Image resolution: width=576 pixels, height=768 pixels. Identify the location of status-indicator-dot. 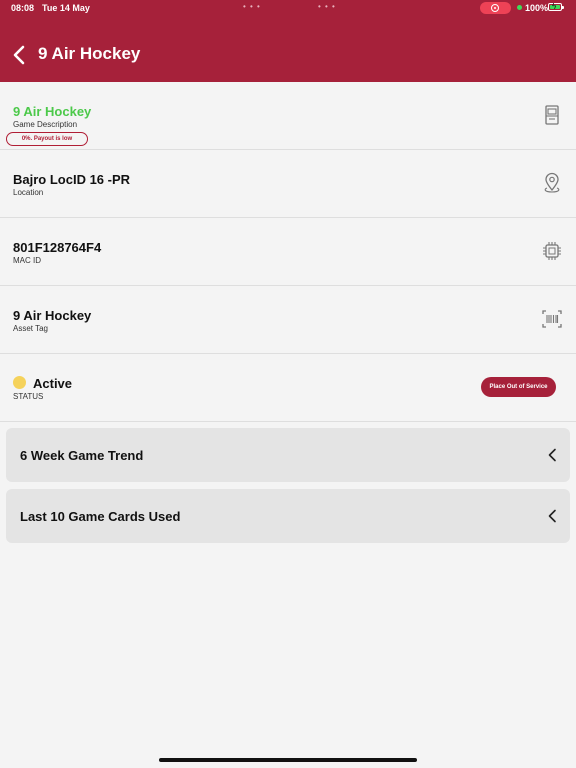
(19, 382).